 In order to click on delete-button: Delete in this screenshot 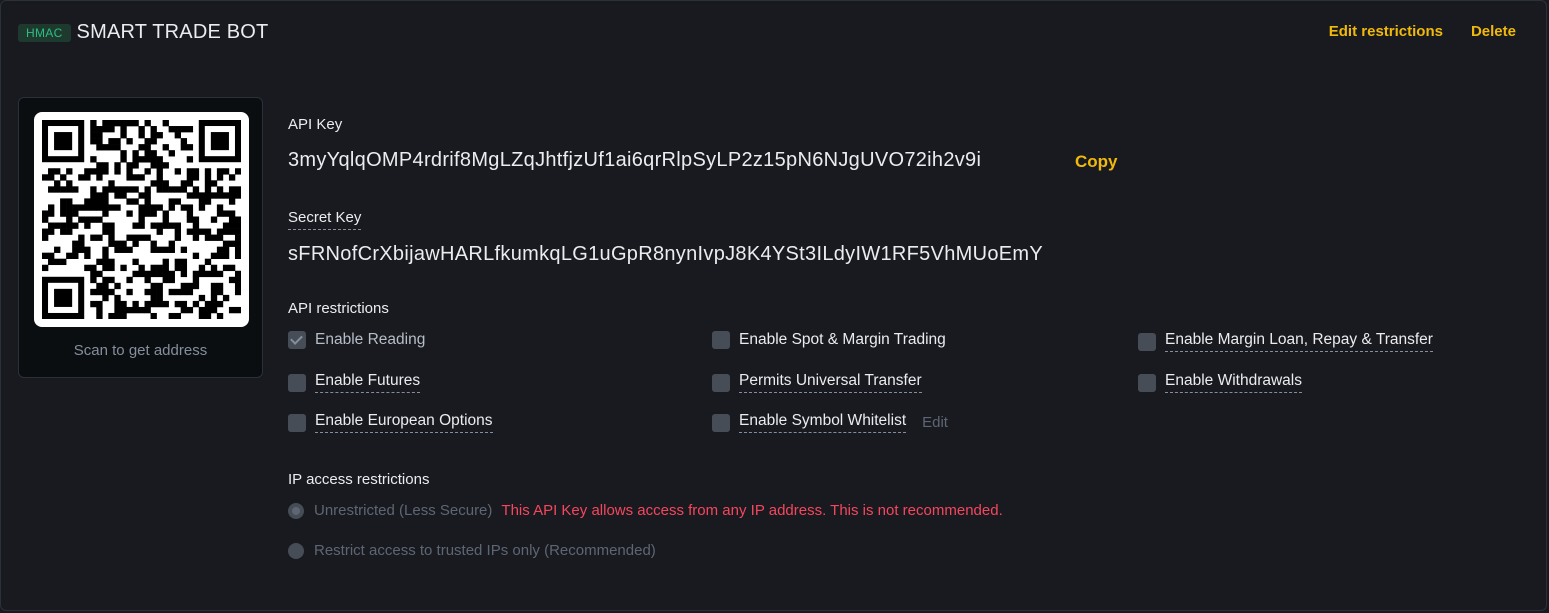, I will do `click(1493, 31)`.